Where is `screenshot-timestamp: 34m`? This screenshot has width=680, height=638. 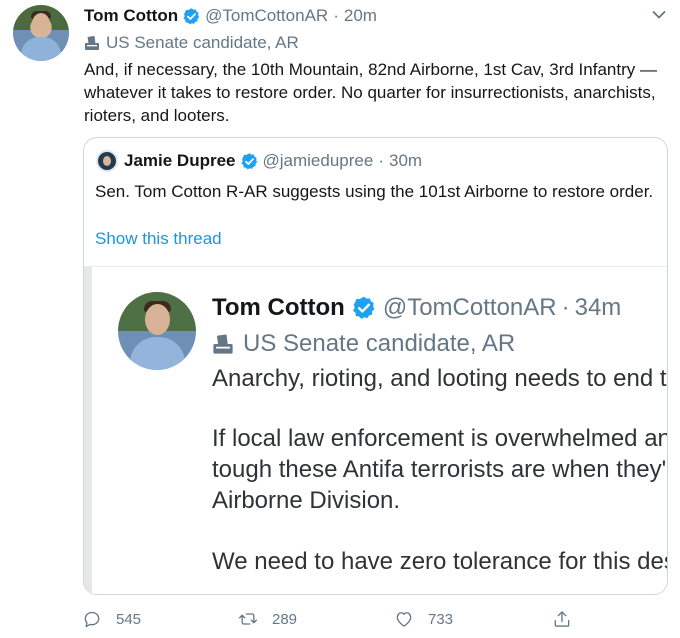 screenshot-timestamp: 34m is located at coordinates (598, 307).